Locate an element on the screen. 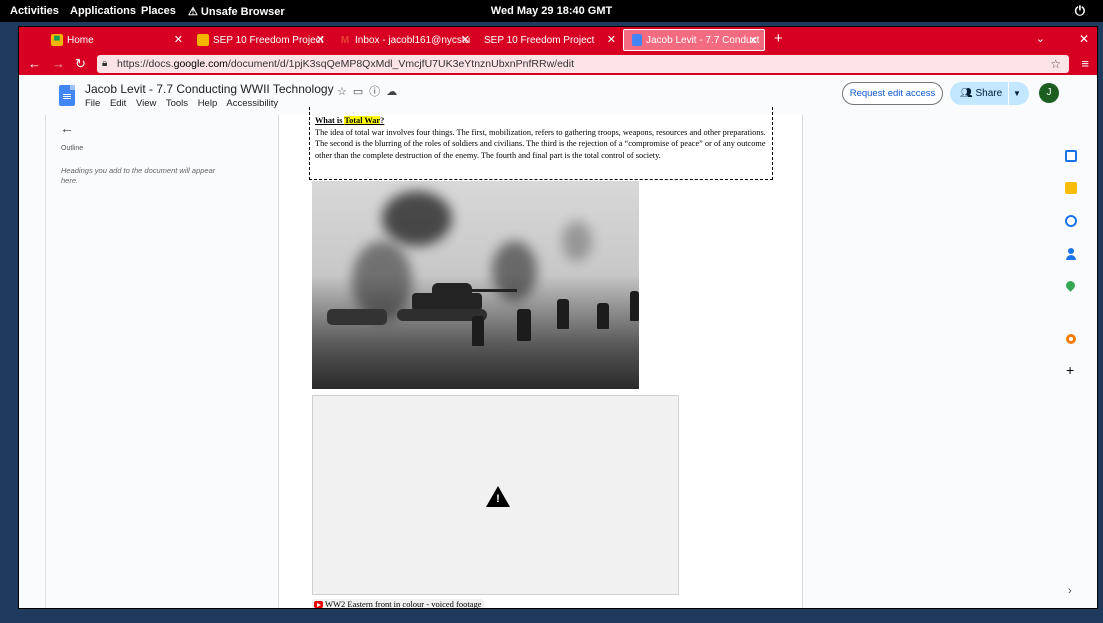  calendar-icon is located at coordinates (1071, 156).